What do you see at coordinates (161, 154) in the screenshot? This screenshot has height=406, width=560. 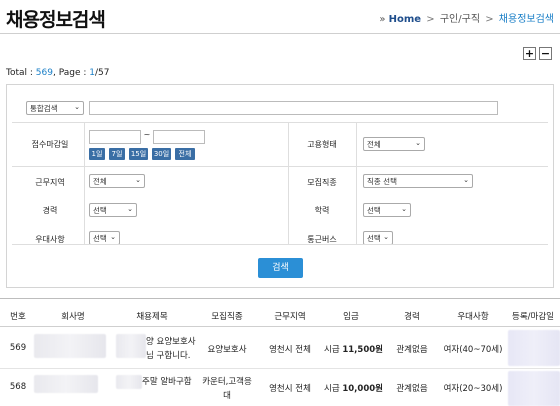 I see `date-30day-button: 30일` at bounding box center [161, 154].